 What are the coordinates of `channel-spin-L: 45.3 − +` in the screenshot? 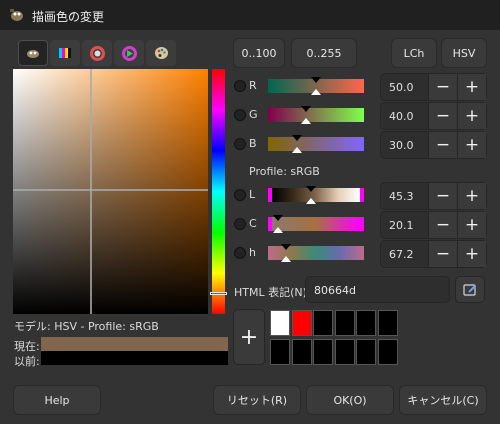 It's located at (433, 196).